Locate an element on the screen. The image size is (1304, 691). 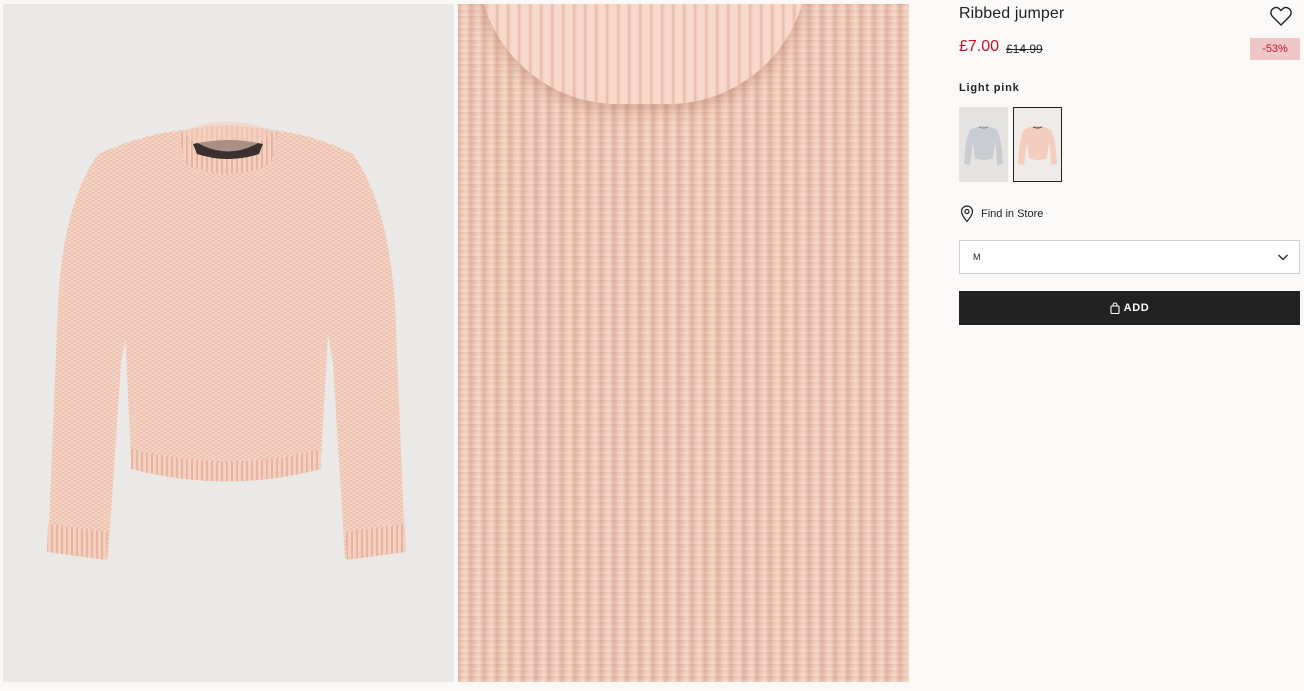
discount-badge: -53% is located at coordinates (1275, 49).